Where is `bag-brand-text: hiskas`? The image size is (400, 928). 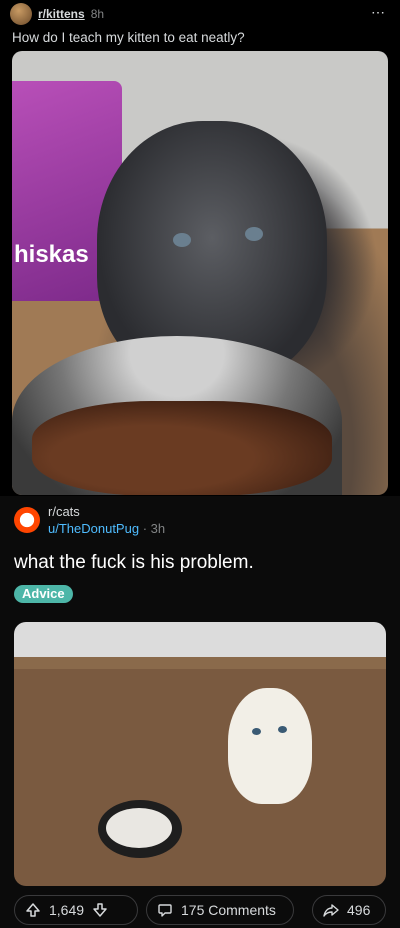
bag-brand-text: hiskas is located at coordinates (51, 254).